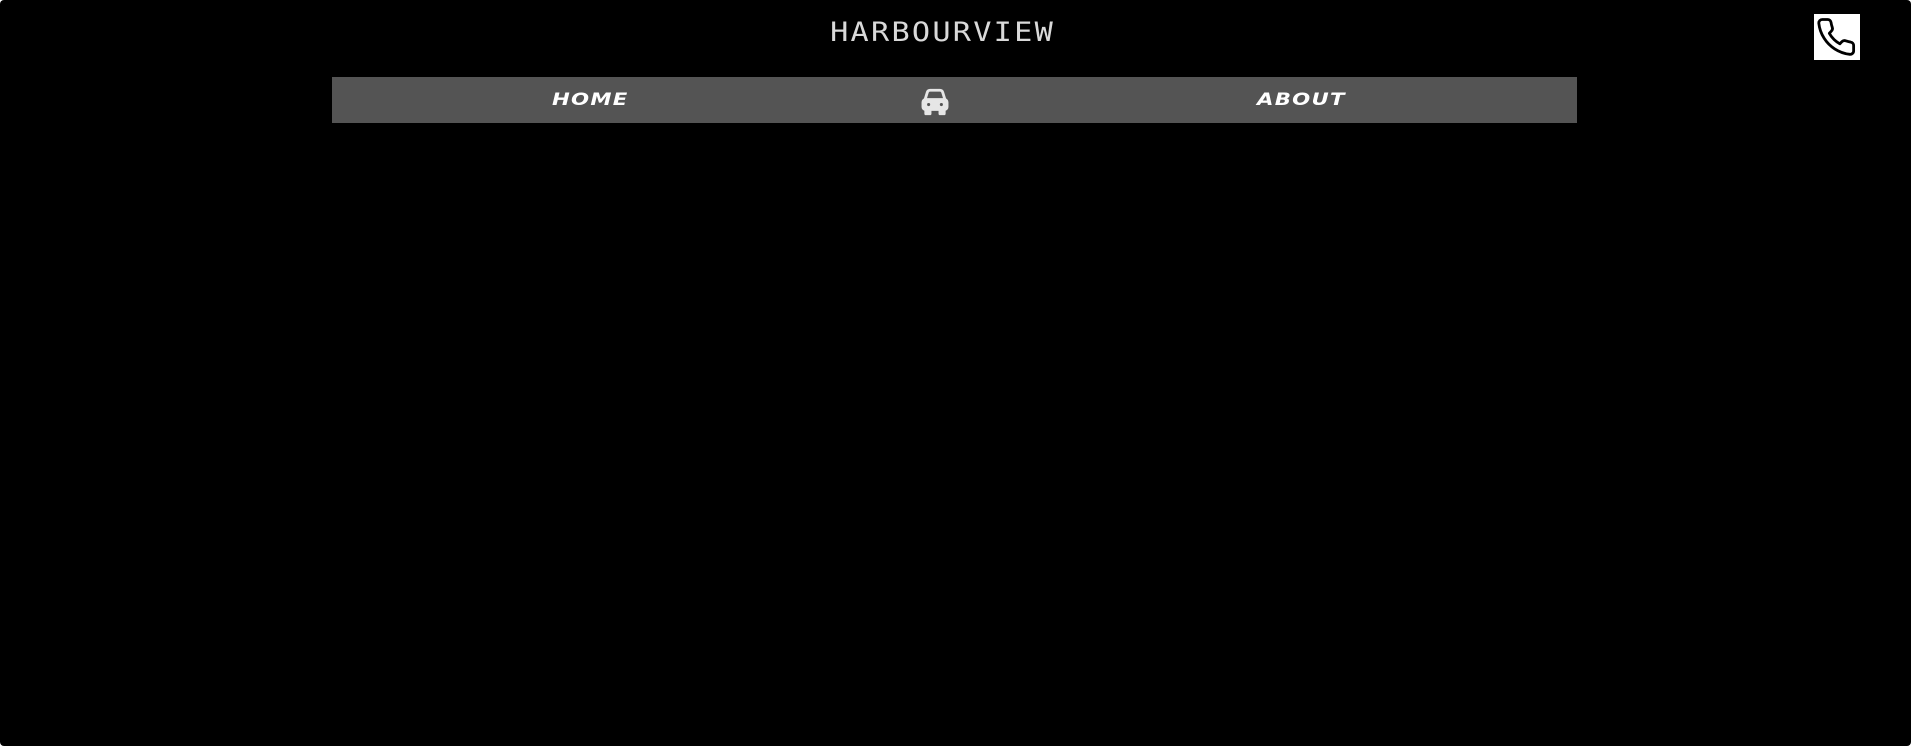 Image resolution: width=1913 pixels, height=746 pixels. I want to click on phone-icon, so click(1836, 37).